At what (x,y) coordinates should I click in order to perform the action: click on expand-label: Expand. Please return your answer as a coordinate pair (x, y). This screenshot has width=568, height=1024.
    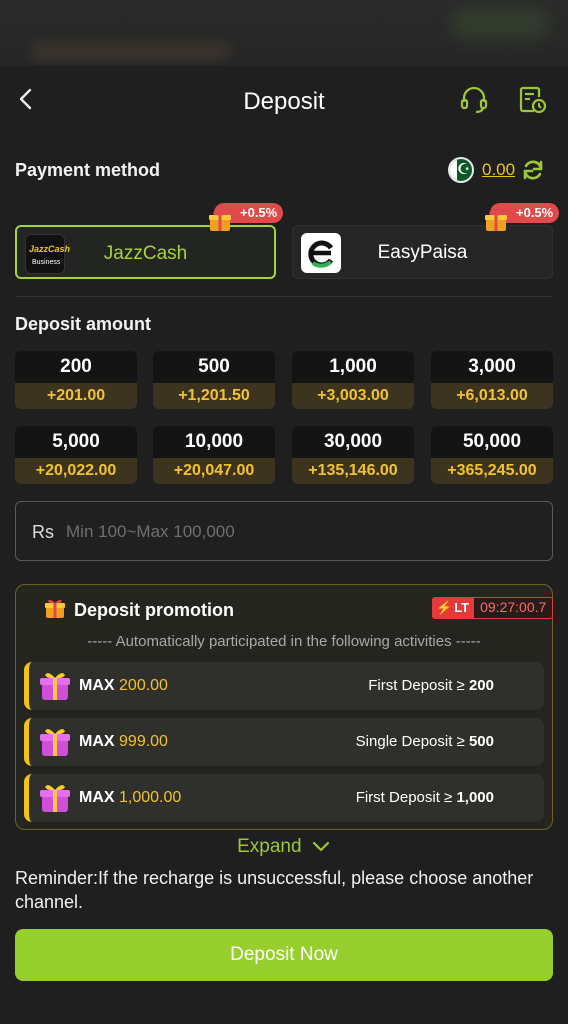
    Looking at the image, I should click on (269, 846).